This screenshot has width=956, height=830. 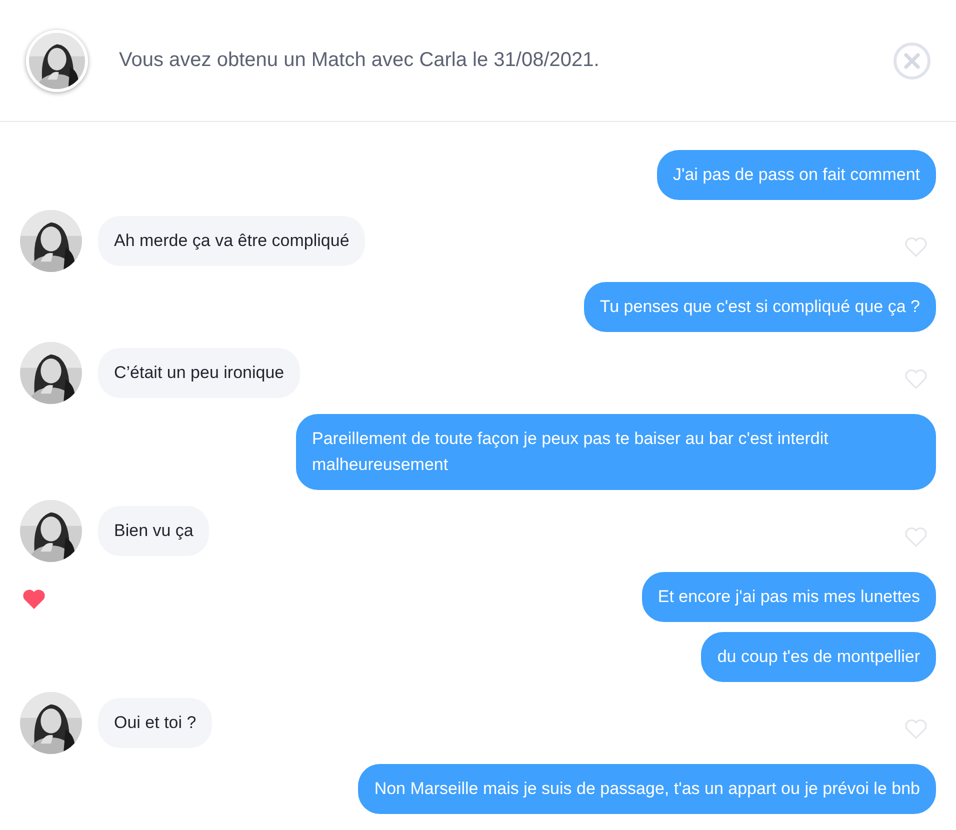 What do you see at coordinates (616, 452) in the screenshot?
I see `sent-message: Pareillement de toute façon je peux pas te baiser au bar c'est interdit malheureusement` at bounding box center [616, 452].